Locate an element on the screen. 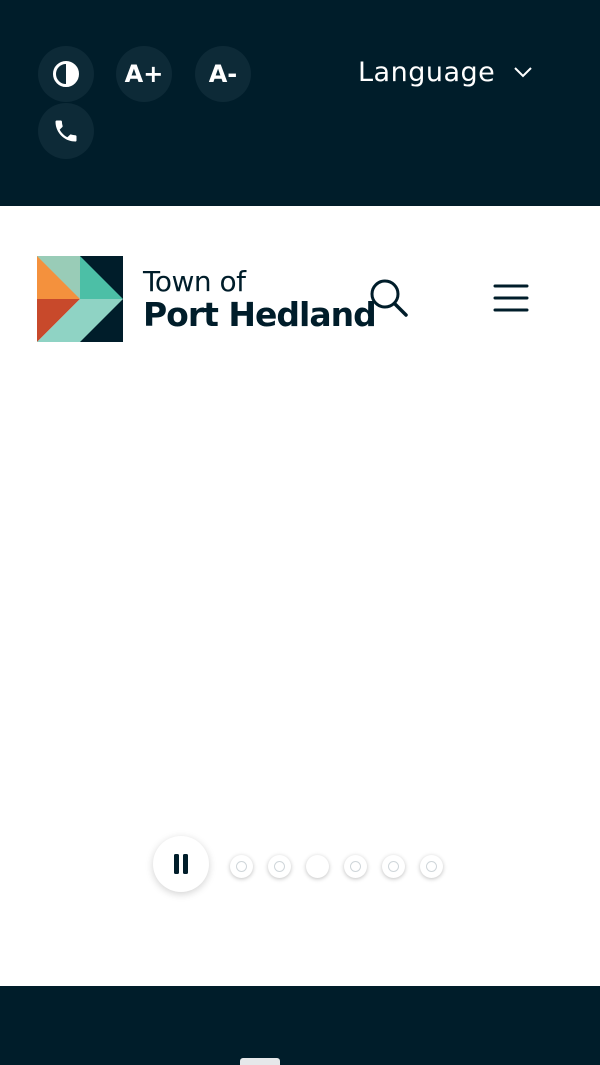 Image resolution: width=600 pixels, height=1065 pixels. search-button is located at coordinates (389, 298).